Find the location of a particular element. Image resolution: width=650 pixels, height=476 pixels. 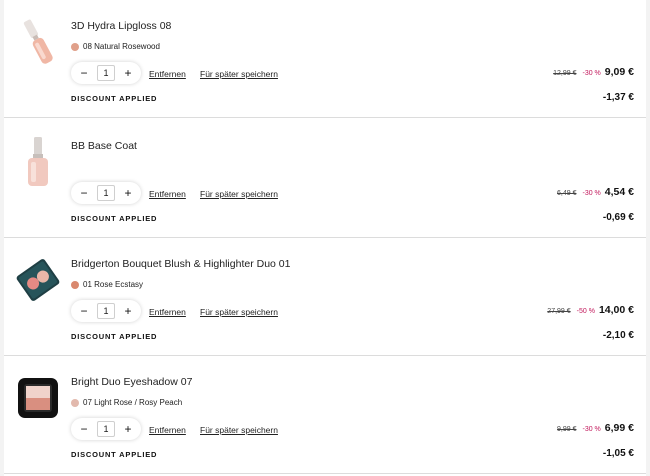

blush-palette-icon is located at coordinates (38, 280).